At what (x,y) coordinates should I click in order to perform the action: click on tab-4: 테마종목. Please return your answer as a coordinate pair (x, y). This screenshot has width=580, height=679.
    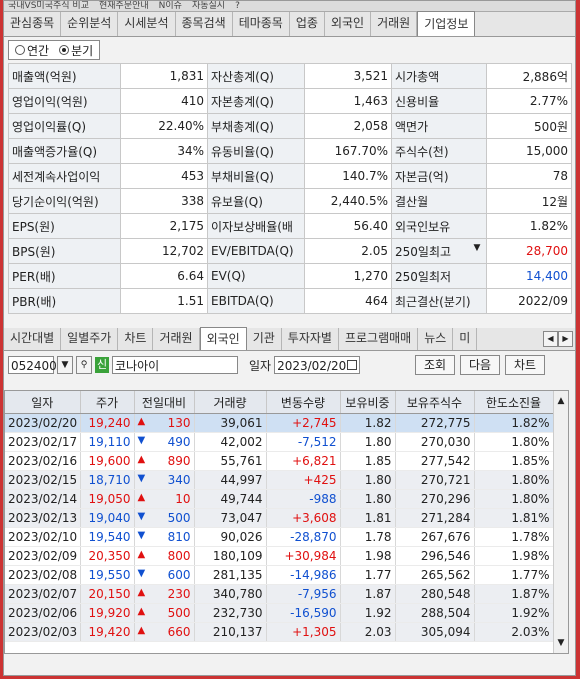
    Looking at the image, I should click on (261, 24).